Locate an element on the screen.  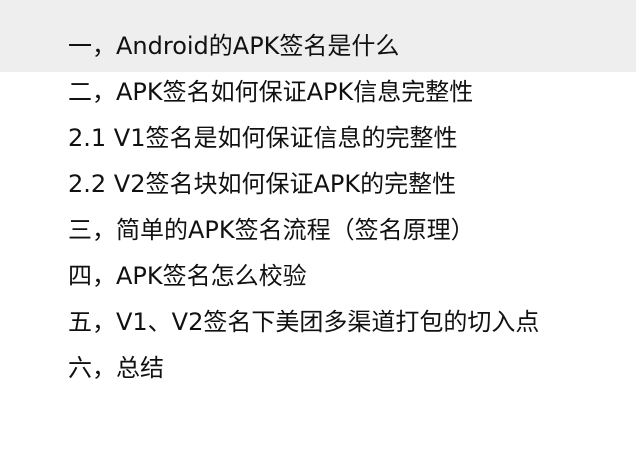
toc-item-apk-integrity: 二，APK签名如何保证APK信息完整性 is located at coordinates (318, 95).